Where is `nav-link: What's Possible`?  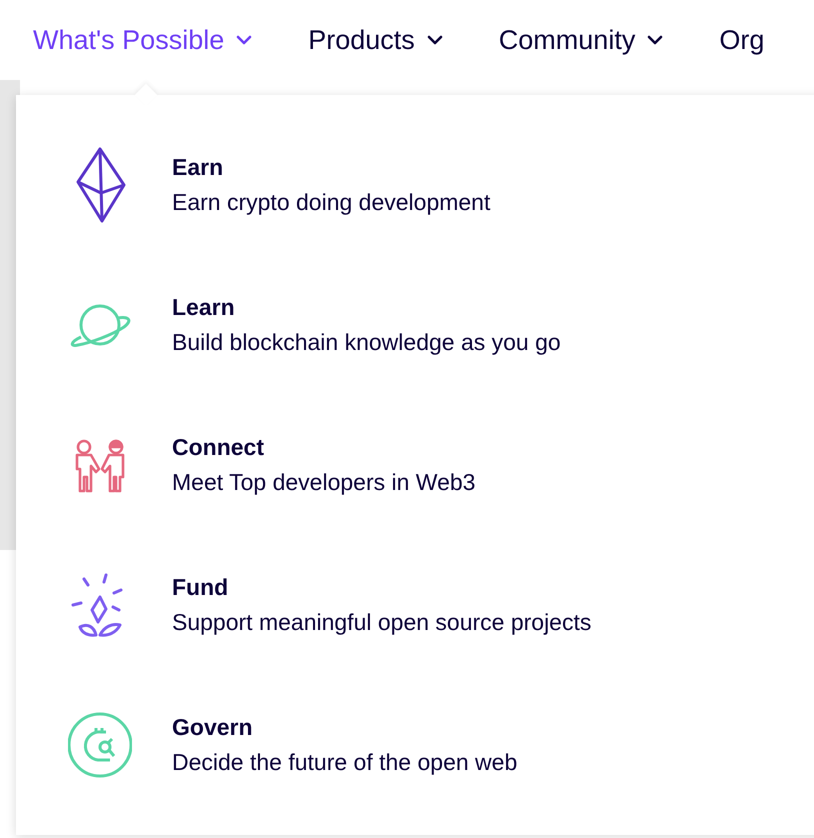
nav-link: What's Possible is located at coordinates (142, 40).